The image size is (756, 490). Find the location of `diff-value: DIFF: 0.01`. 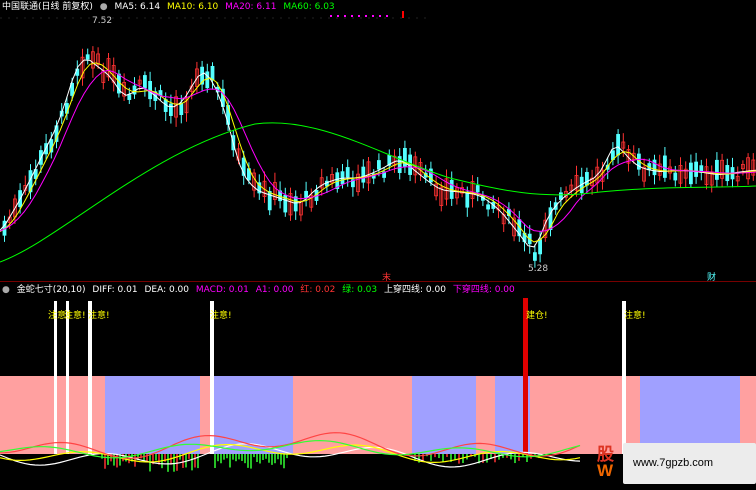

diff-value: DIFF: 0.01 is located at coordinates (115, 290).